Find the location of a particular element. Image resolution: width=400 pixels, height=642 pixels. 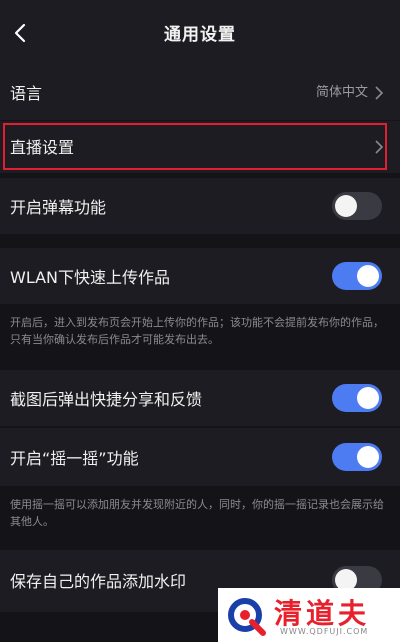

danmu-toggle is located at coordinates (357, 206).